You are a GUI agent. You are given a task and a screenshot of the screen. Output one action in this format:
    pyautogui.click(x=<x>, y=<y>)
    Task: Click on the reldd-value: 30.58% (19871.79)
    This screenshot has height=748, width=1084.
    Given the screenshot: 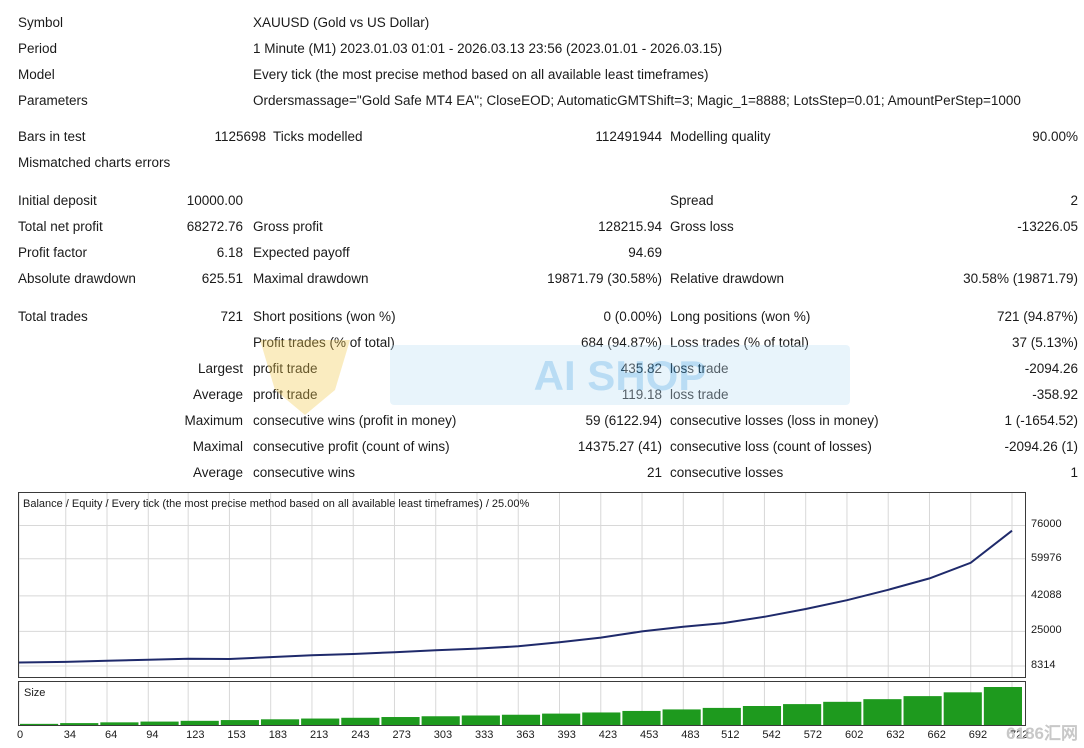 What is the action you would take?
    pyautogui.click(x=1020, y=278)
    